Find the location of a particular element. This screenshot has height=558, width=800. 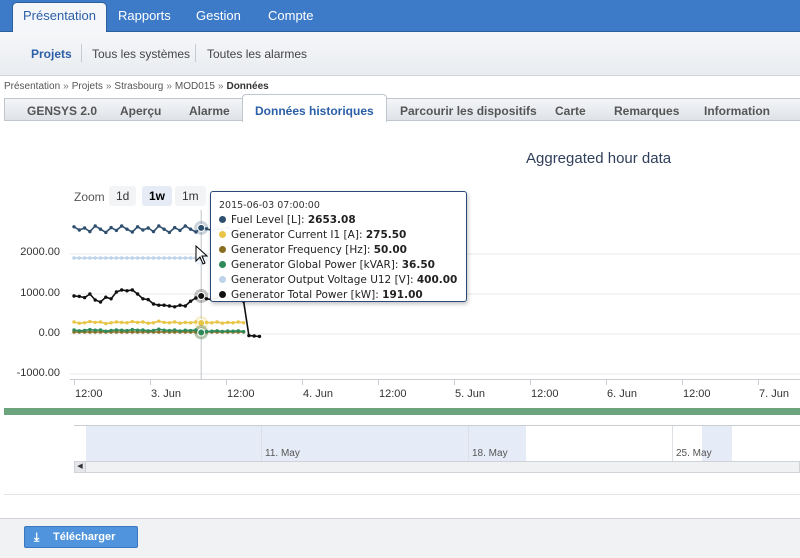

subnav-toutes-les-alarmes: Toutes les alarmes is located at coordinates (257, 54).